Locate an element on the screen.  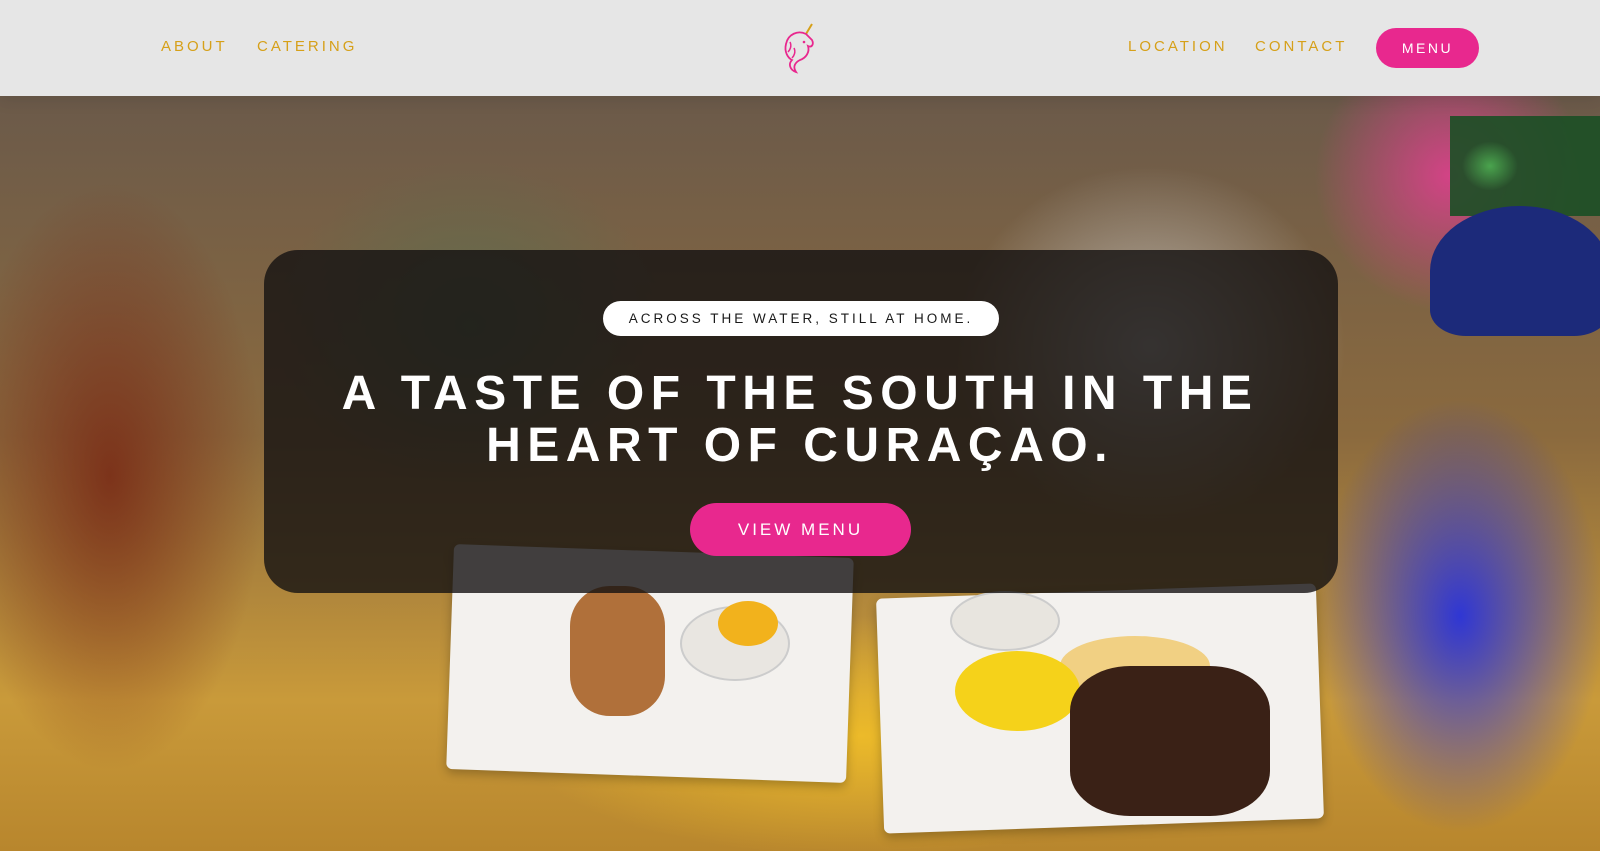
nav-link-contact: CONTACT is located at coordinates (1301, 46).